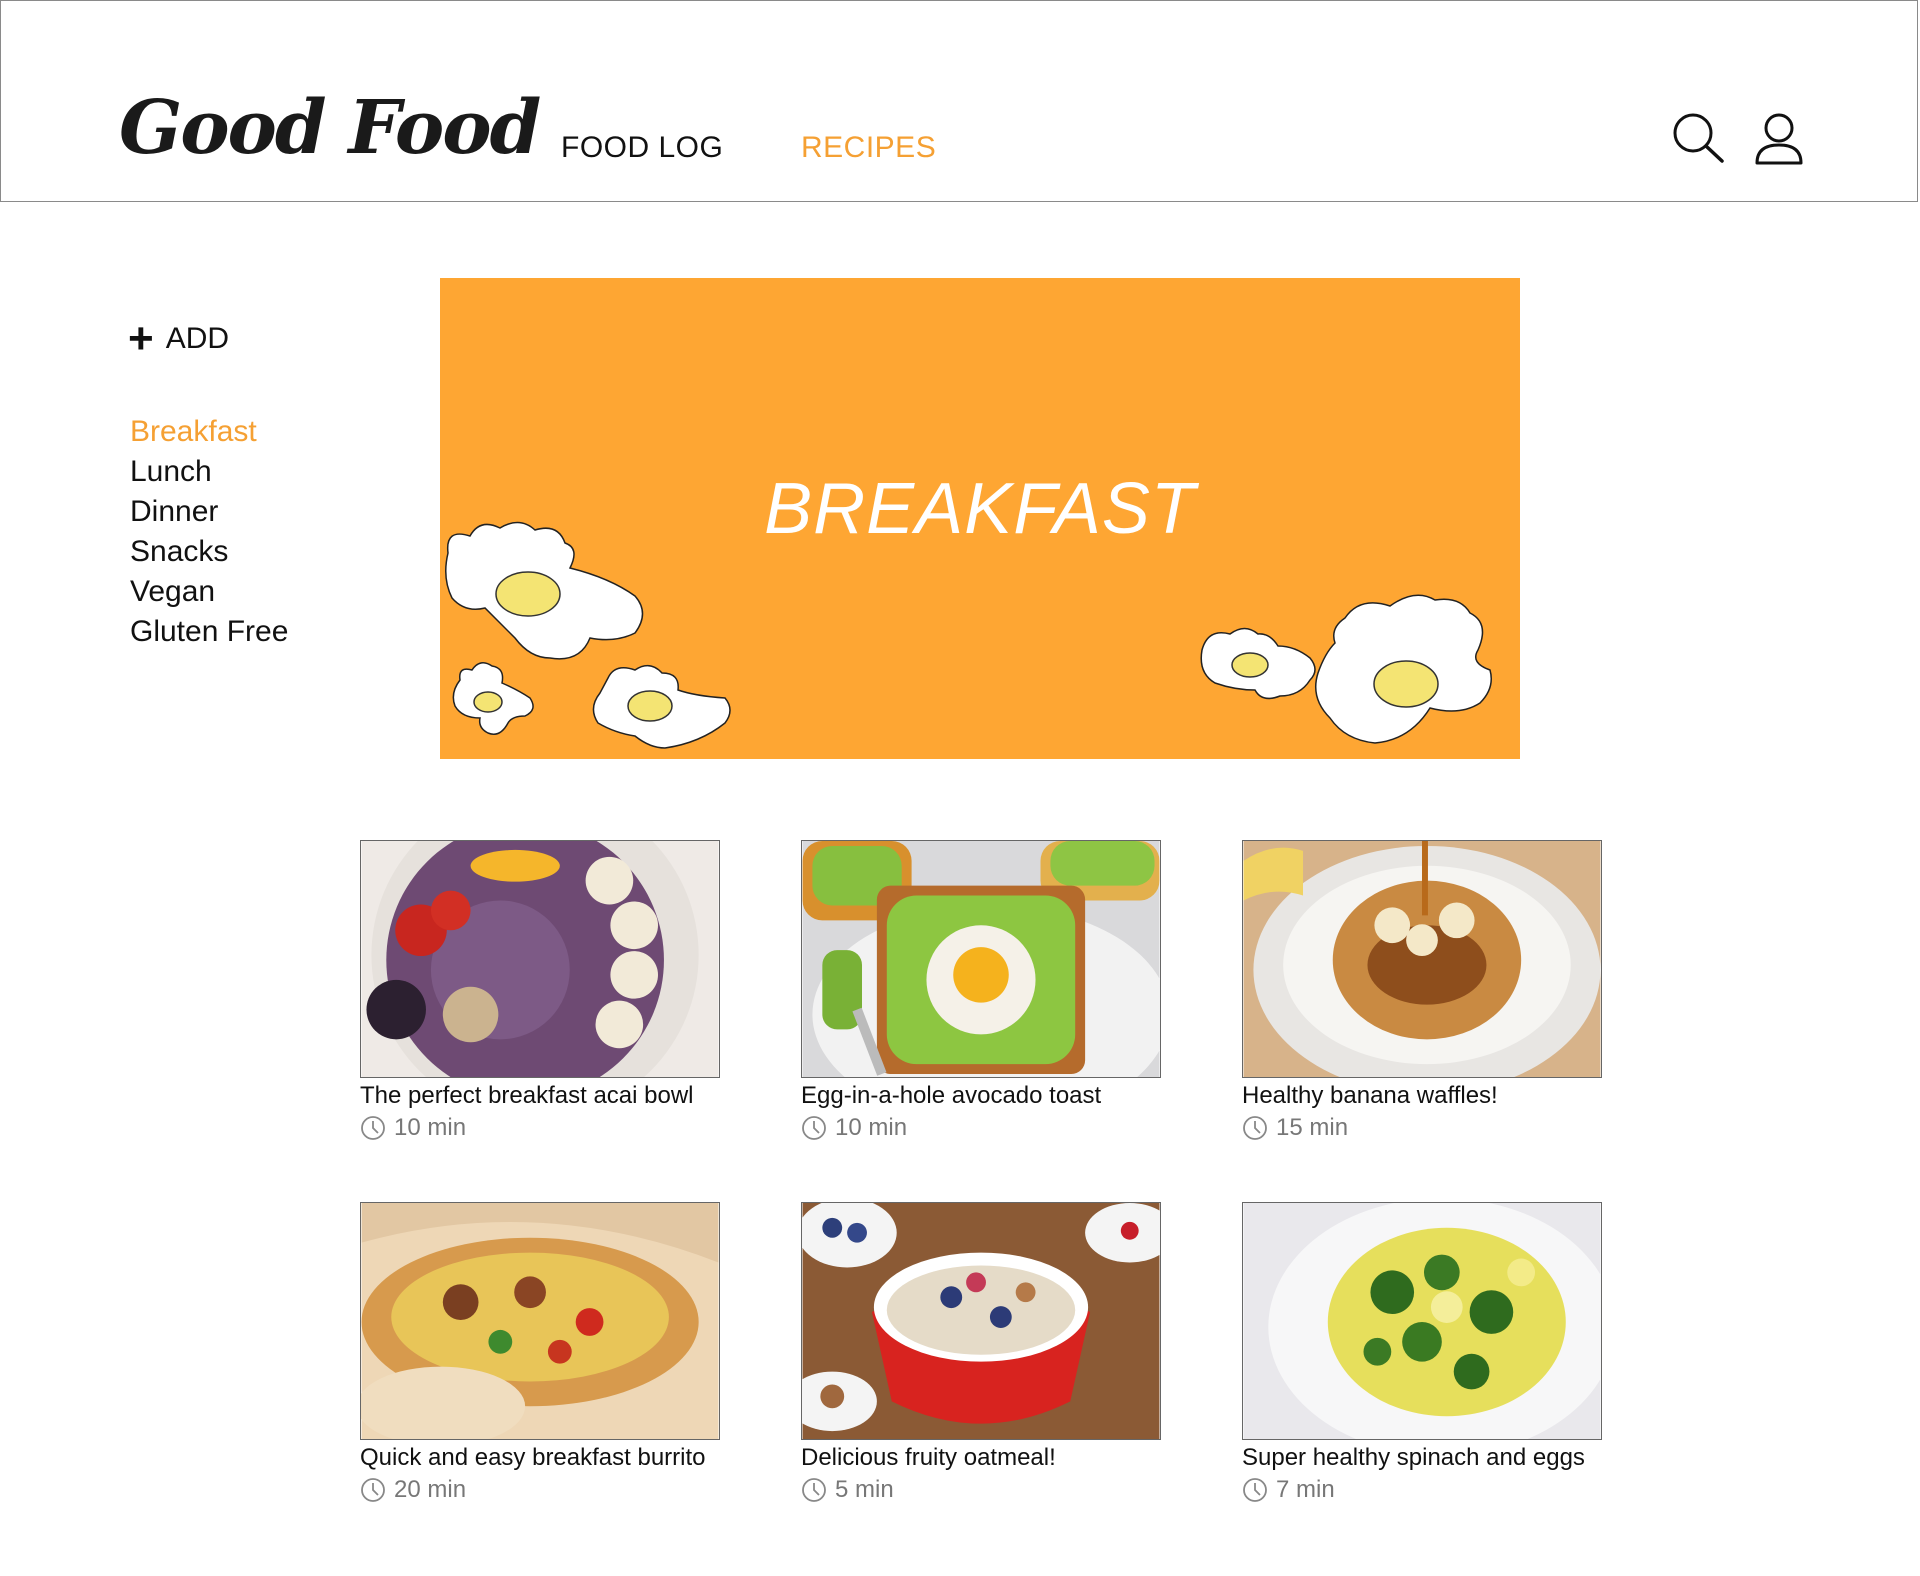 This screenshot has height=1576, width=1920. I want to click on recipe-image-banana-waffles, so click(1422, 959).